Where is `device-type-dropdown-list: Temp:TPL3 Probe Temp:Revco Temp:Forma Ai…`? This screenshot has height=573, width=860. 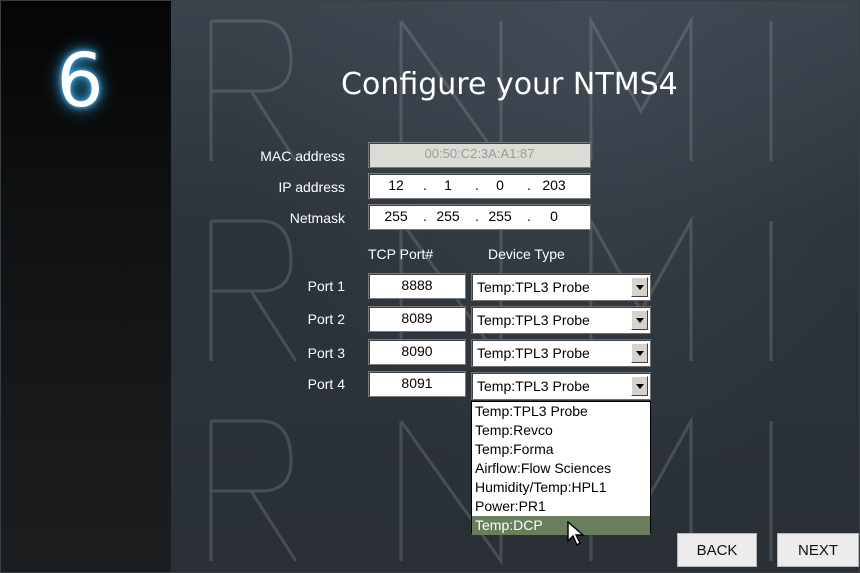
device-type-dropdown-list: Temp:TPL3 Probe Temp:Revco Temp:Forma Ai… is located at coordinates (561, 468).